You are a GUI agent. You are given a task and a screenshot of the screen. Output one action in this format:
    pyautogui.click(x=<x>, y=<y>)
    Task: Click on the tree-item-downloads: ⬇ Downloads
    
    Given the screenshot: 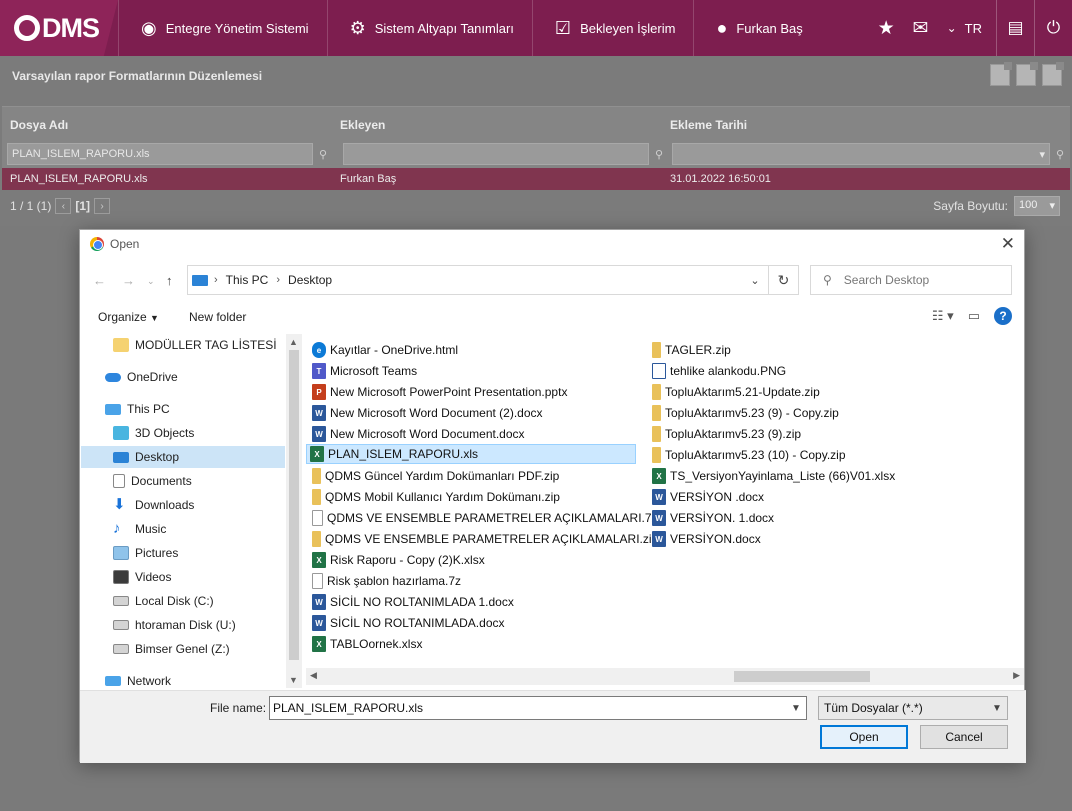 What is the action you would take?
    pyautogui.click(x=183, y=505)
    